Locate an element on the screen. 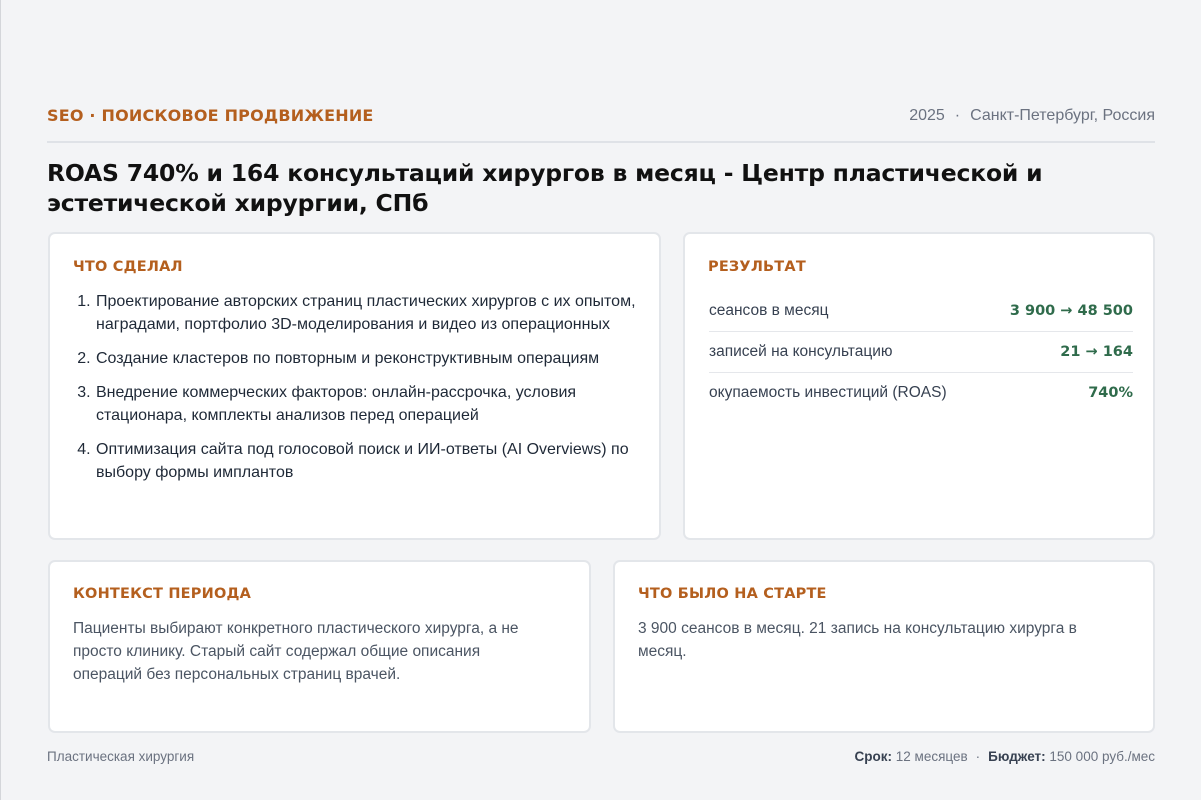 This screenshot has width=1201, height=800. location-label: Санкт-Петербург, Россия is located at coordinates (1062, 115).